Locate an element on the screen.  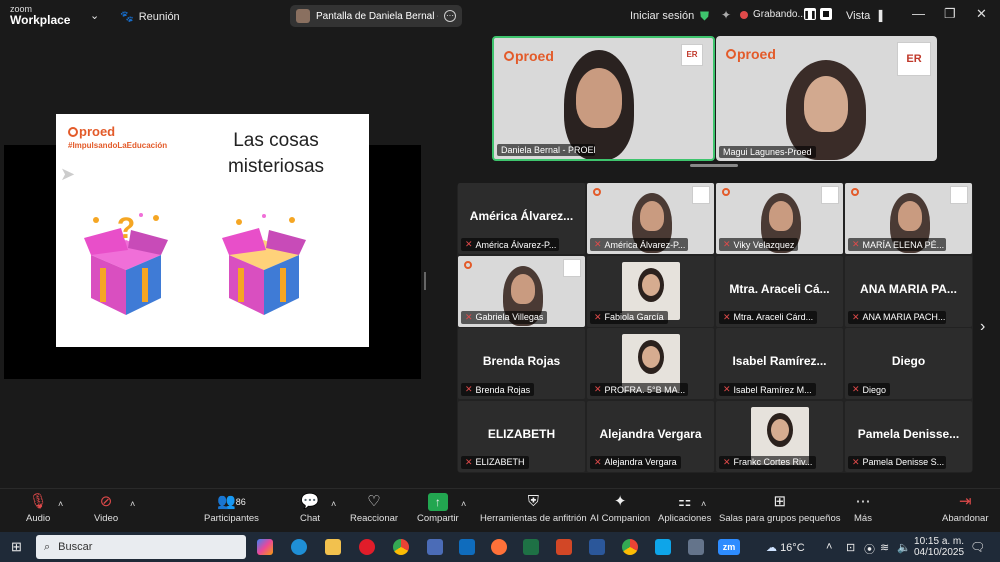
react-label: Reaccionar is located at coordinates (374, 518).